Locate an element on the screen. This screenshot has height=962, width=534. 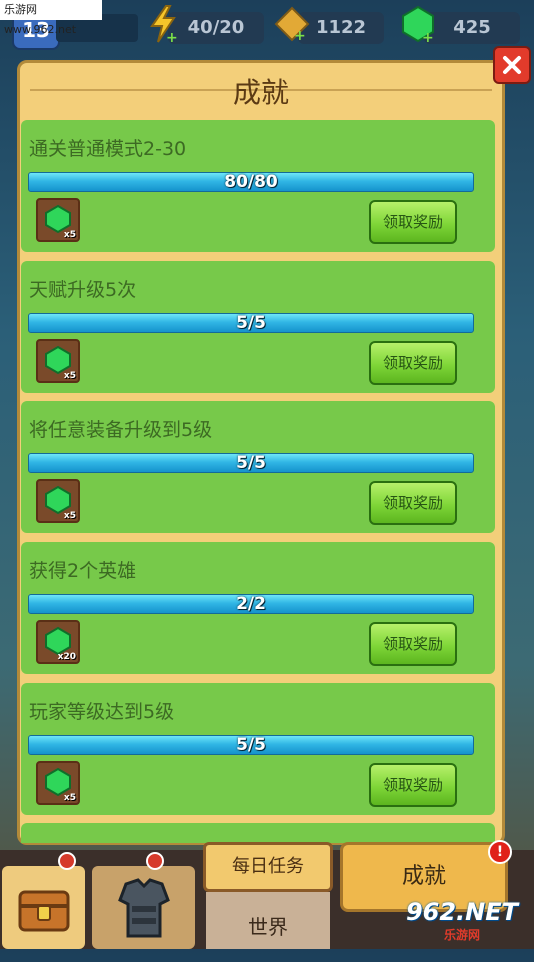
equipment-button is located at coordinates (143, 907).